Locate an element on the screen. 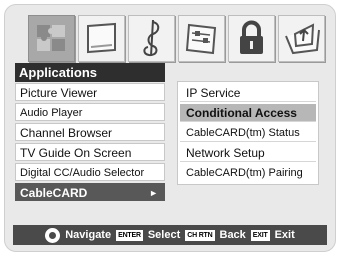  tab-picture is located at coordinates (101, 38).